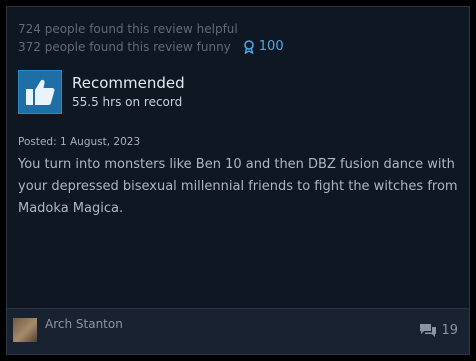 This screenshot has width=476, height=361. I want to click on author-name: Arch Stanton, so click(84, 324).